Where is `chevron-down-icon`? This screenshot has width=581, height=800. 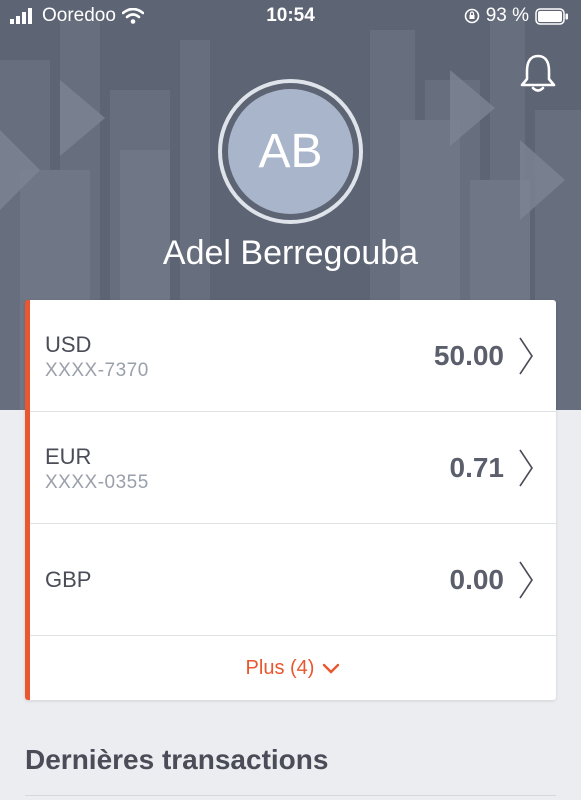
chevron-down-icon is located at coordinates (331, 668).